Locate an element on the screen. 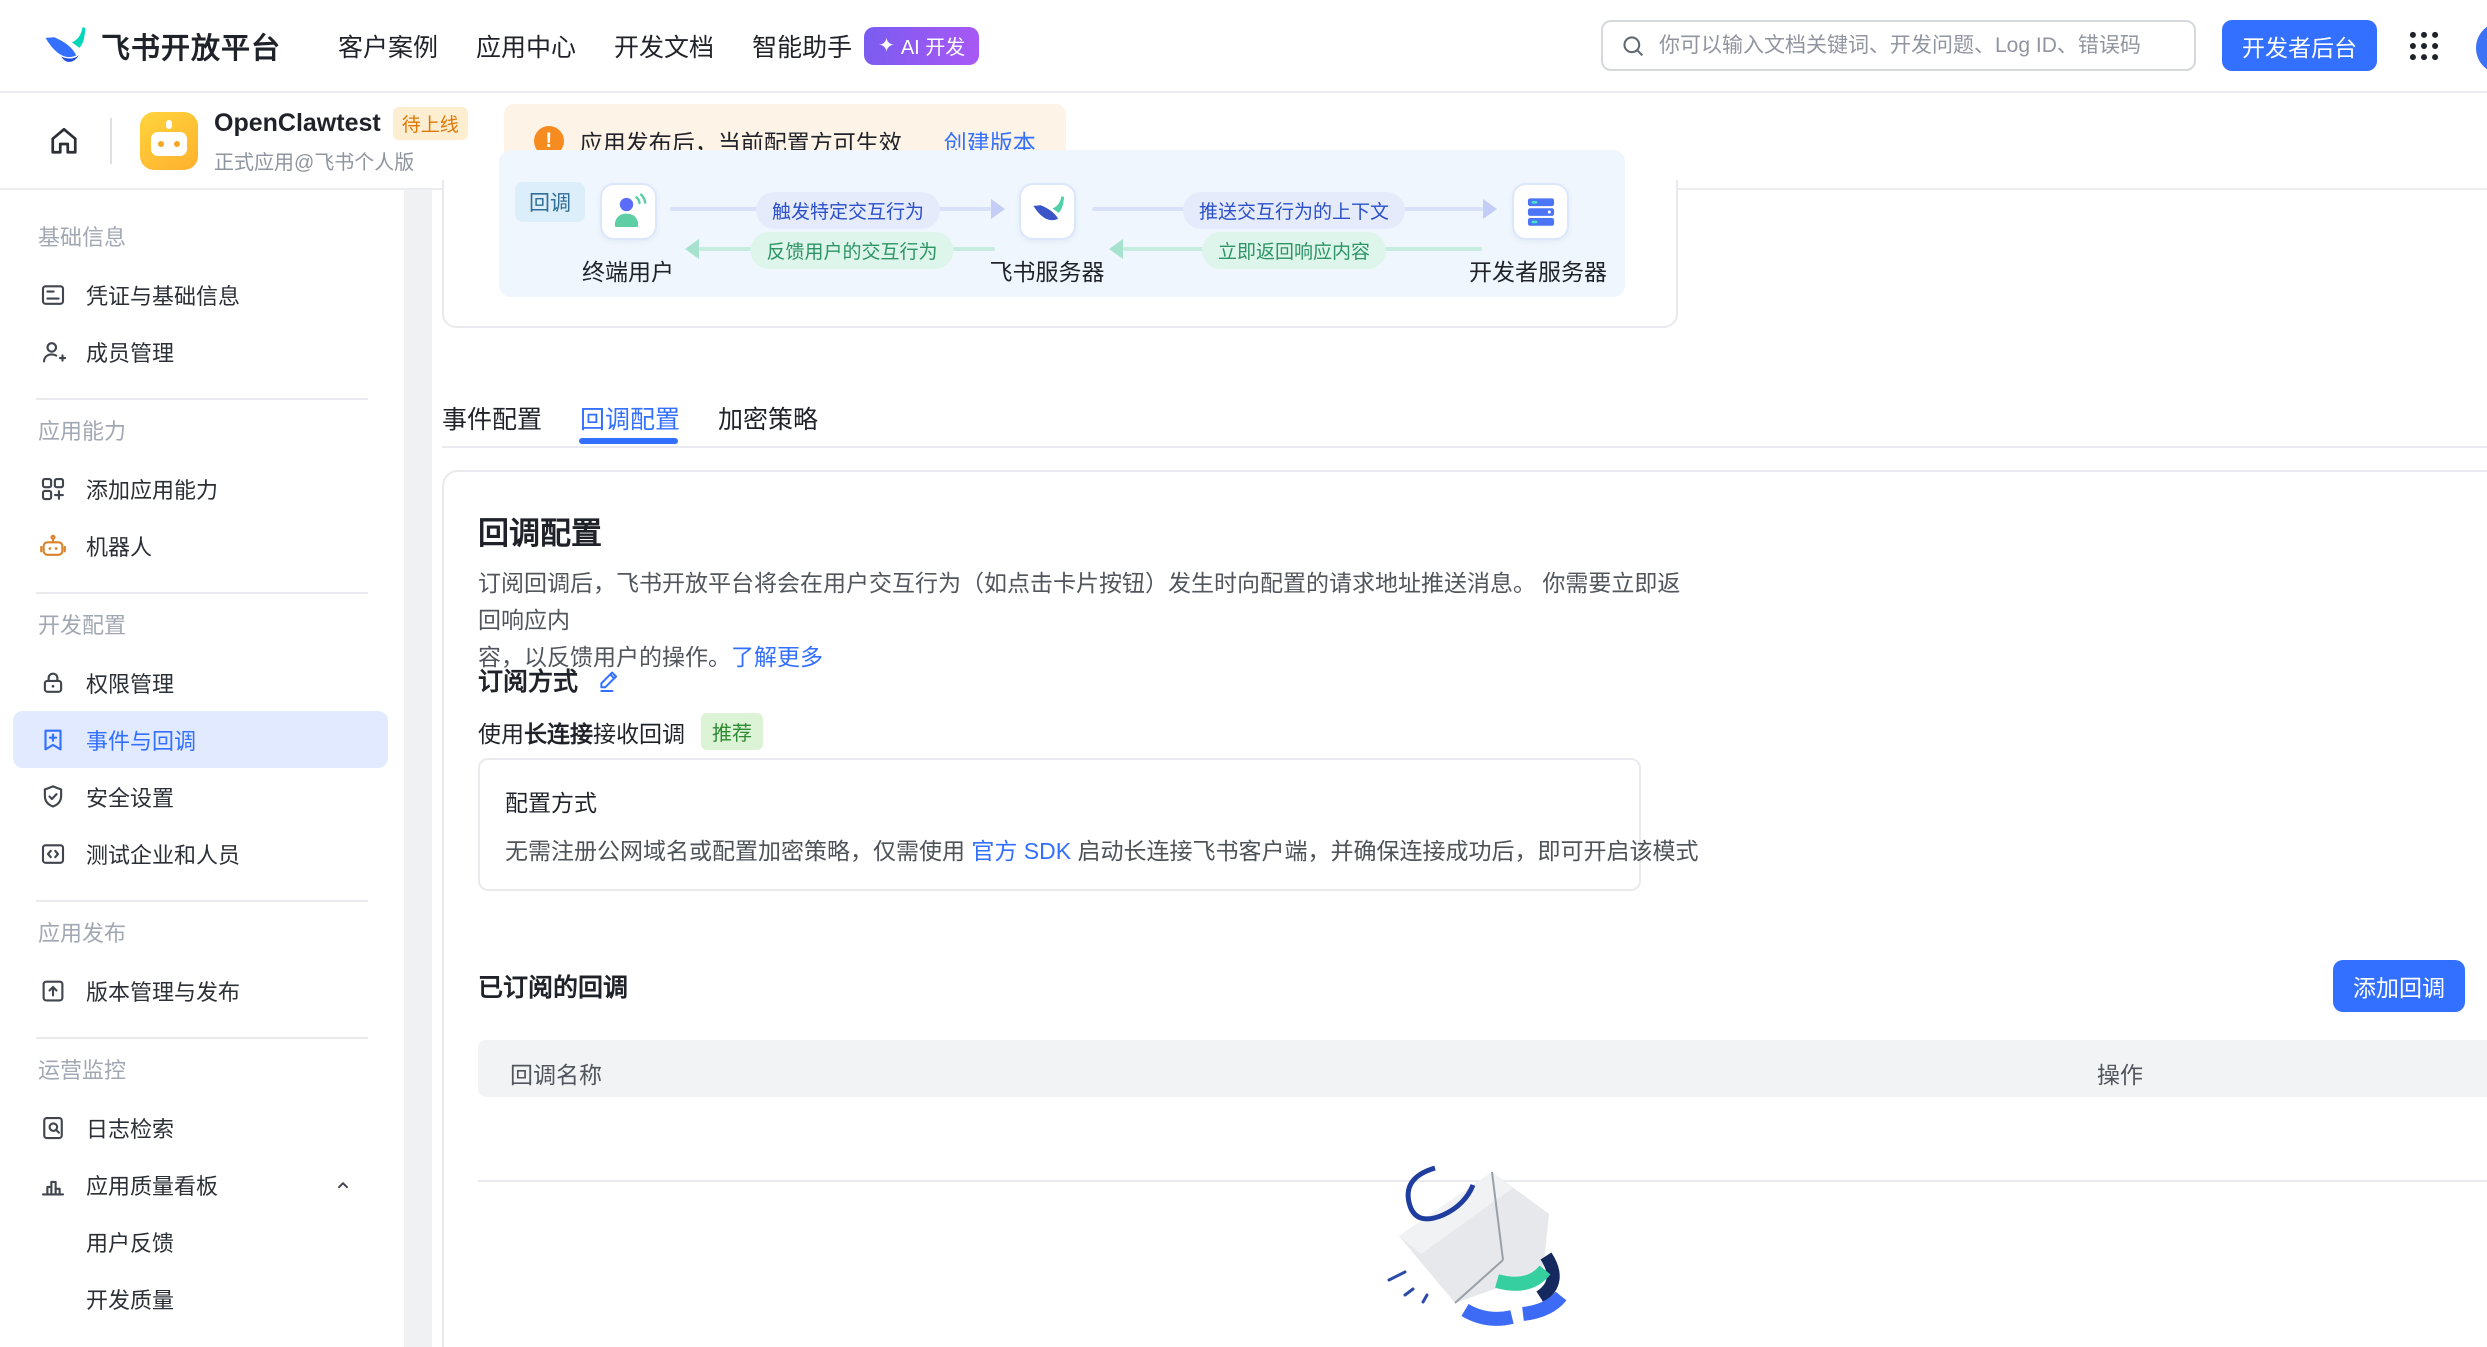 The width and height of the screenshot is (2487, 1347). add-callback-button: 添加回调 is located at coordinates (2399, 986).